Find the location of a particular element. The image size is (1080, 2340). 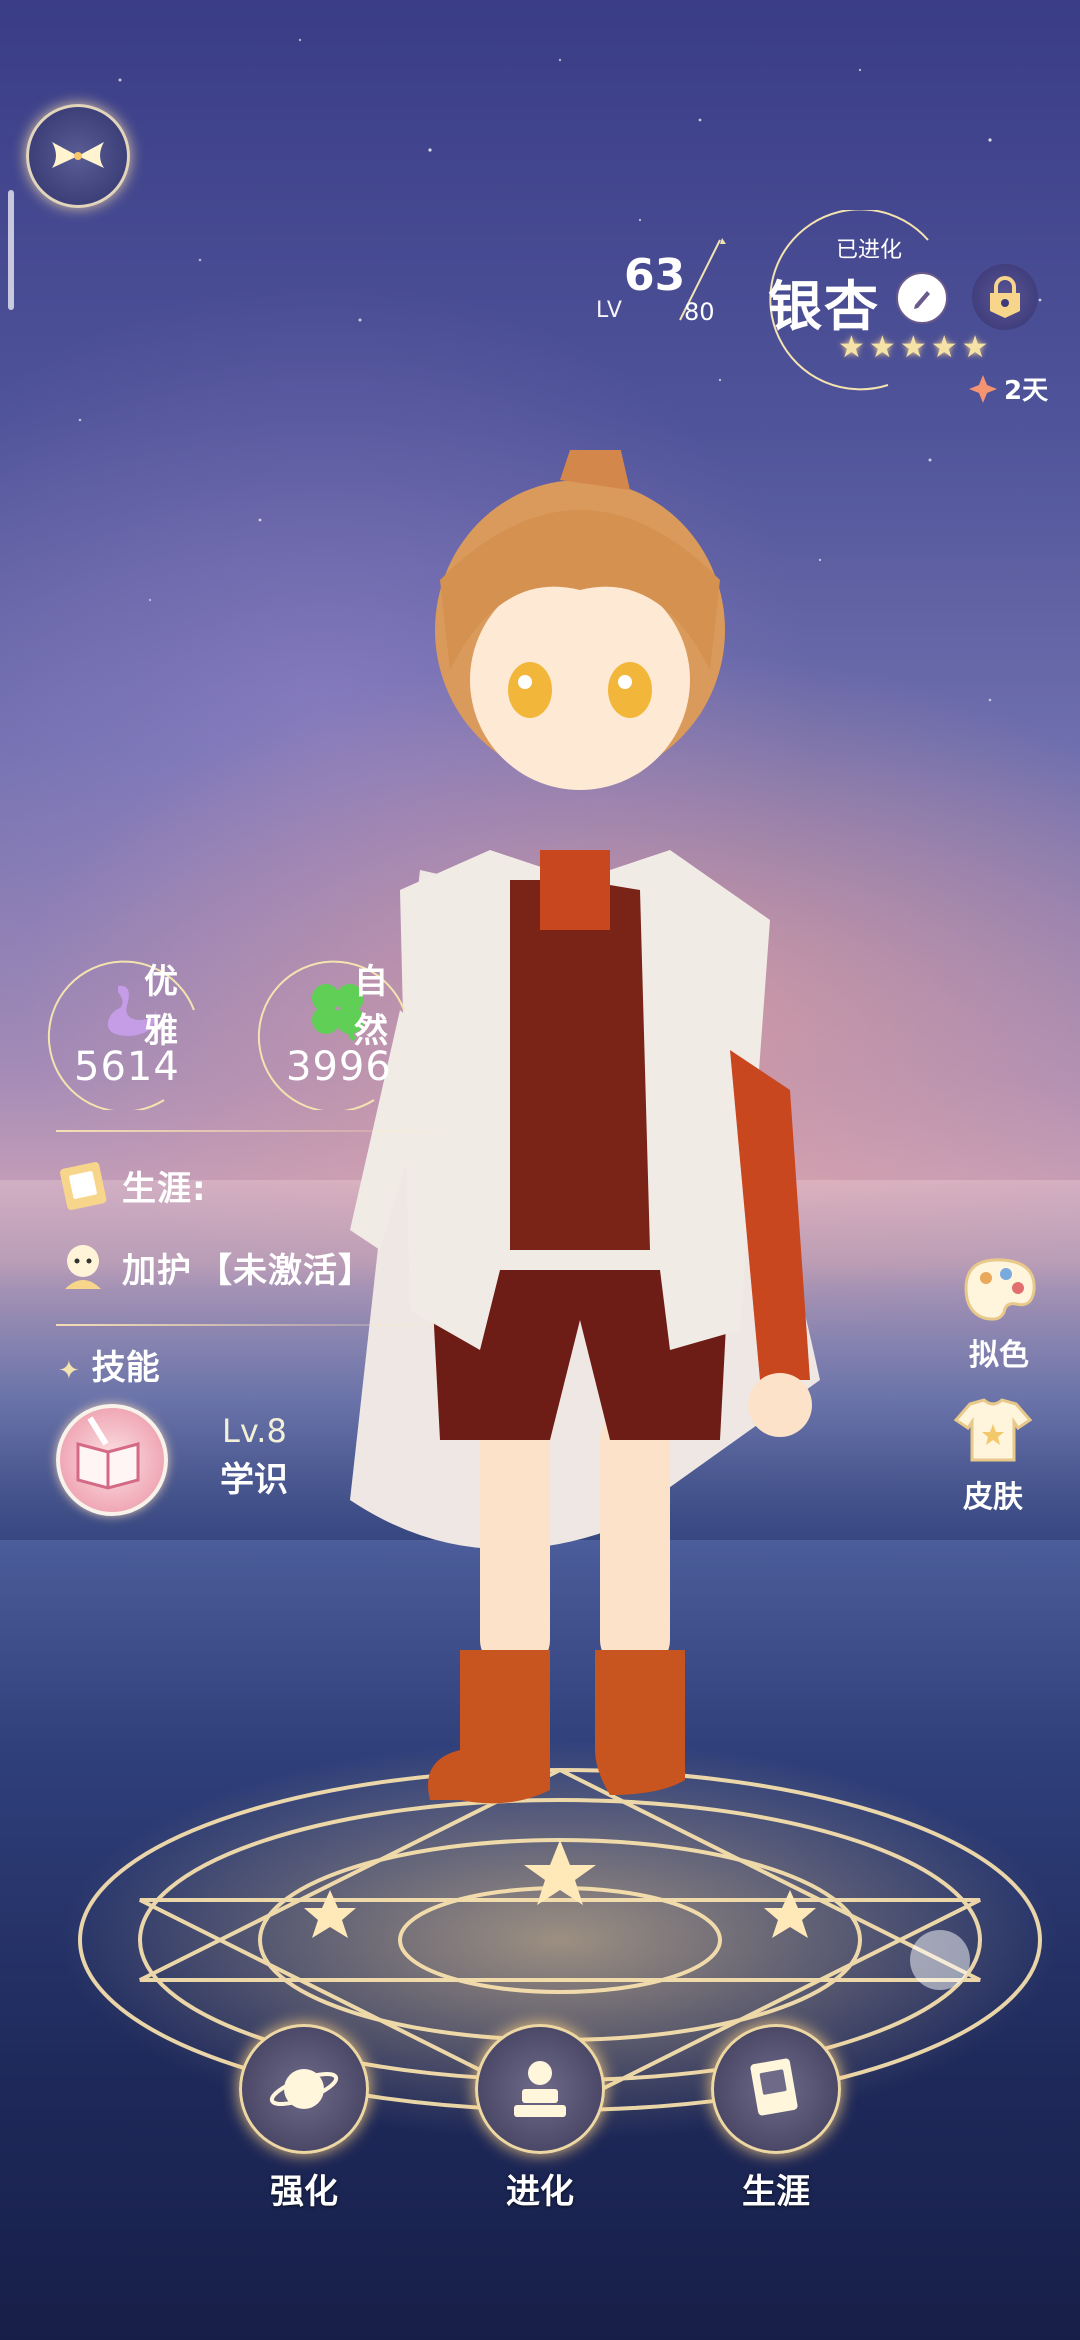

timer-badge: 2天 is located at coordinates (1008, 388).